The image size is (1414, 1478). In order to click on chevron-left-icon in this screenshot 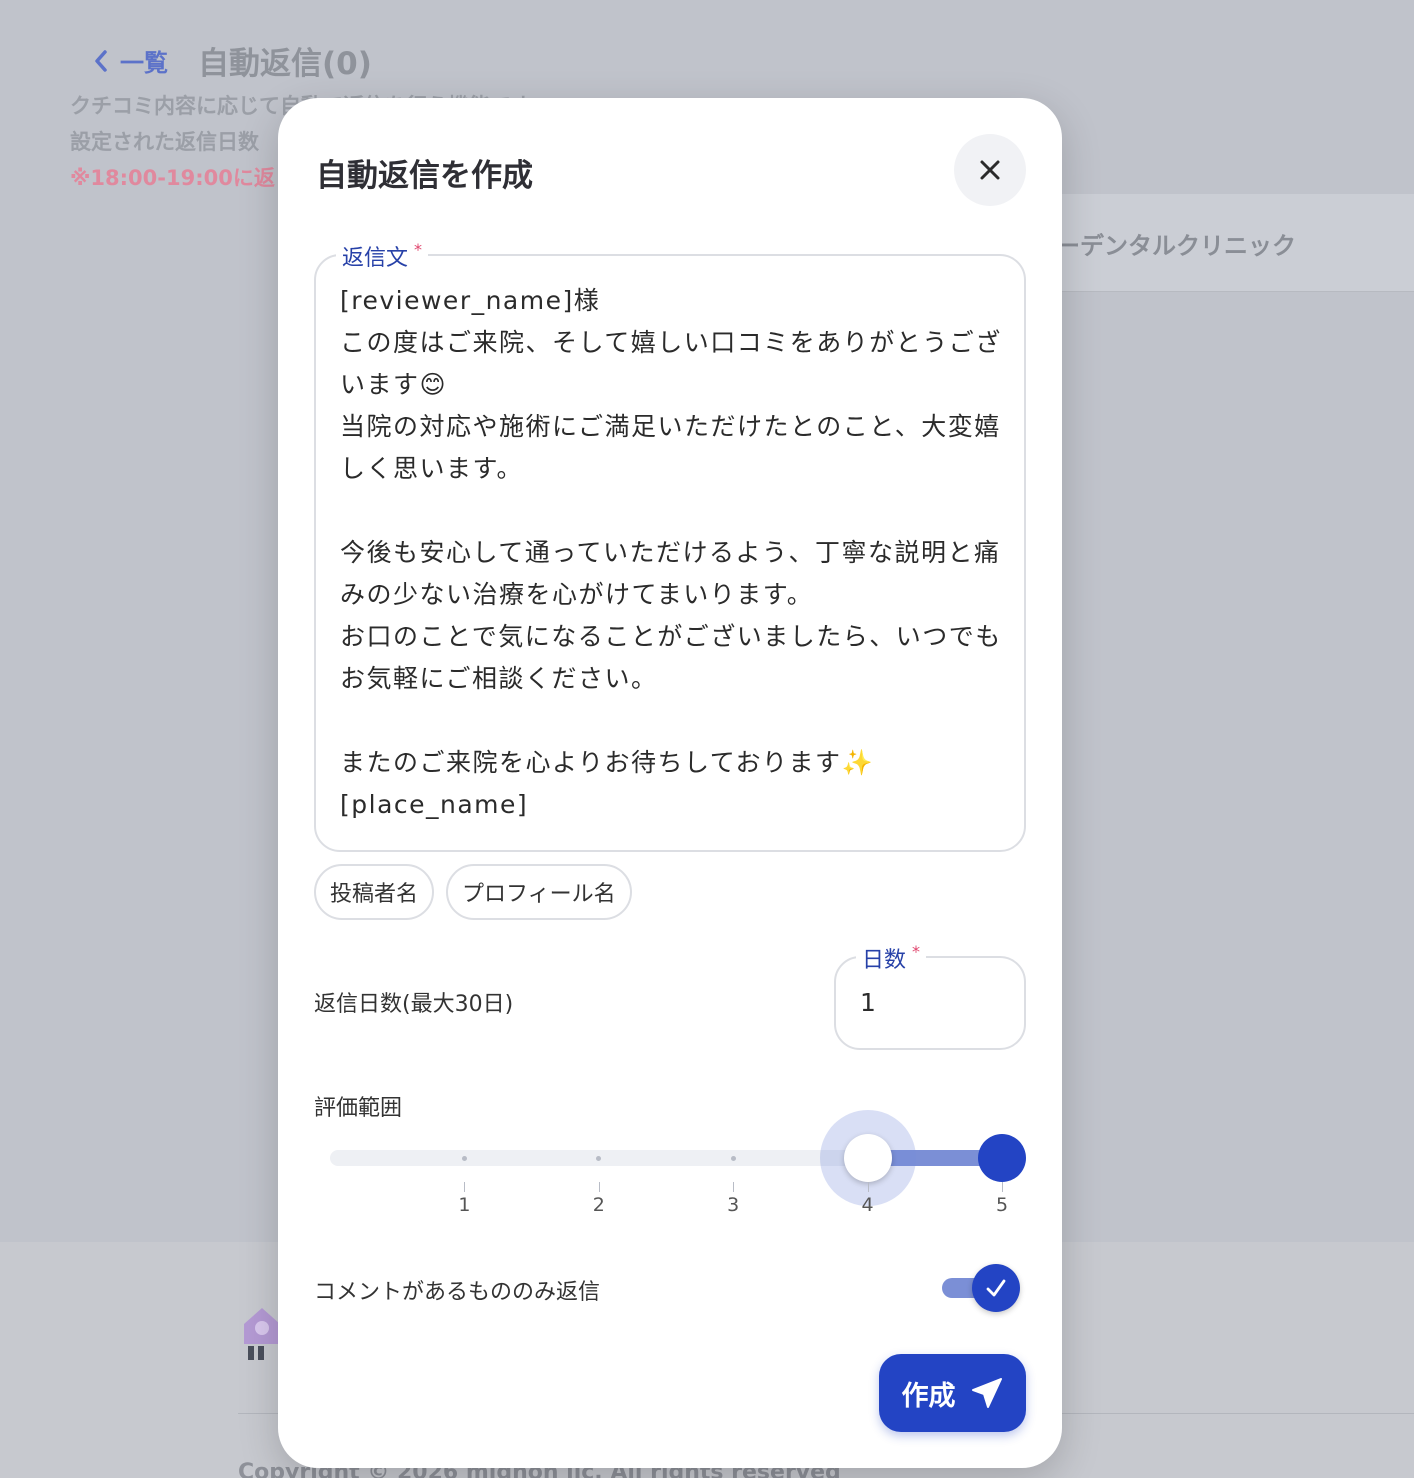, I will do `click(101, 60)`.